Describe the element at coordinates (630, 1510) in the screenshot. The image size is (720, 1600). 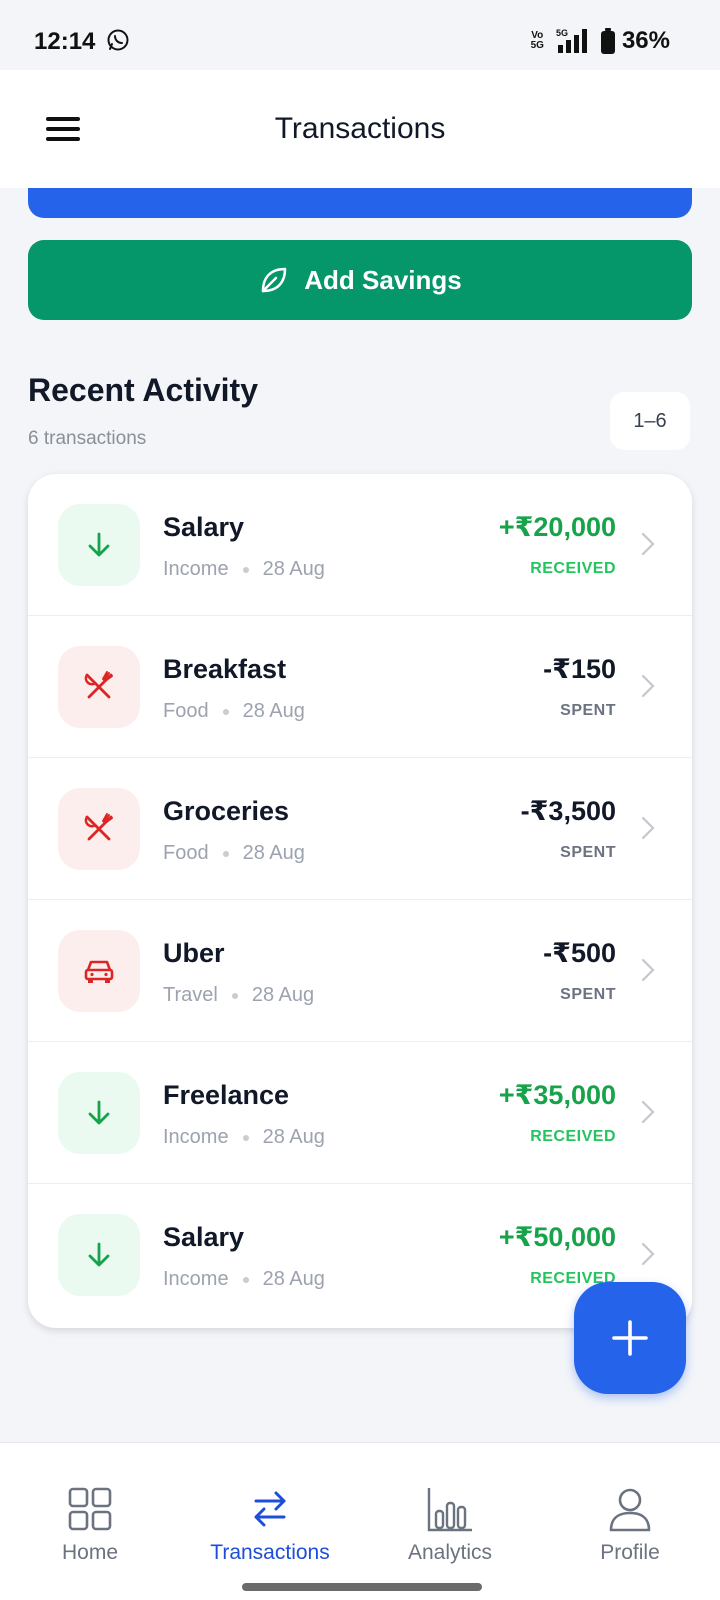
I see `user-icon` at that location.